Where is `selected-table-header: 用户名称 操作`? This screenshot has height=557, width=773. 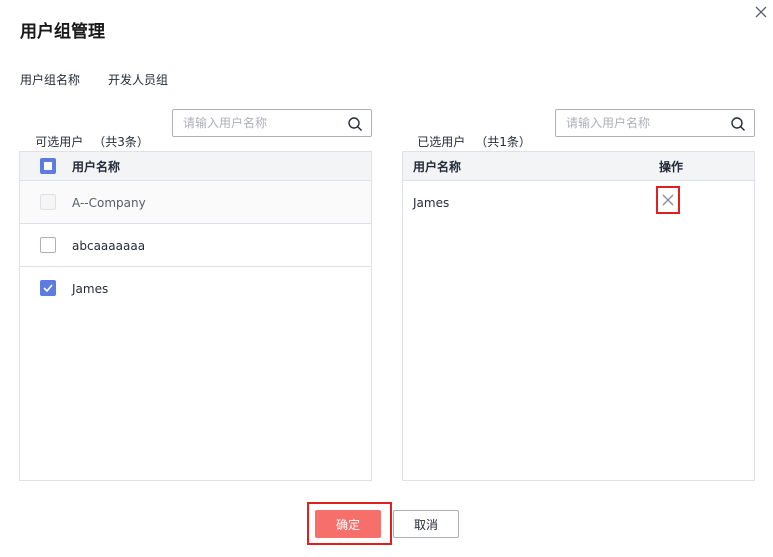
selected-table-header: 用户名称 操作 is located at coordinates (578, 166).